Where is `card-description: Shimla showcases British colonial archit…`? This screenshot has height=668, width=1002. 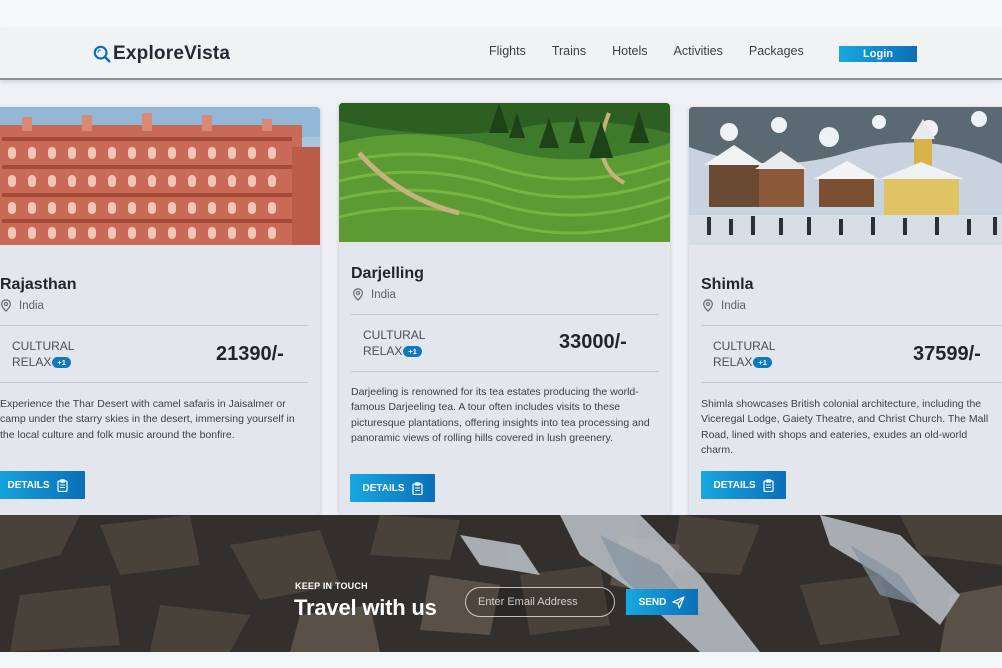
card-description: Shimla showcases British colonial archit… is located at coordinates (845, 427).